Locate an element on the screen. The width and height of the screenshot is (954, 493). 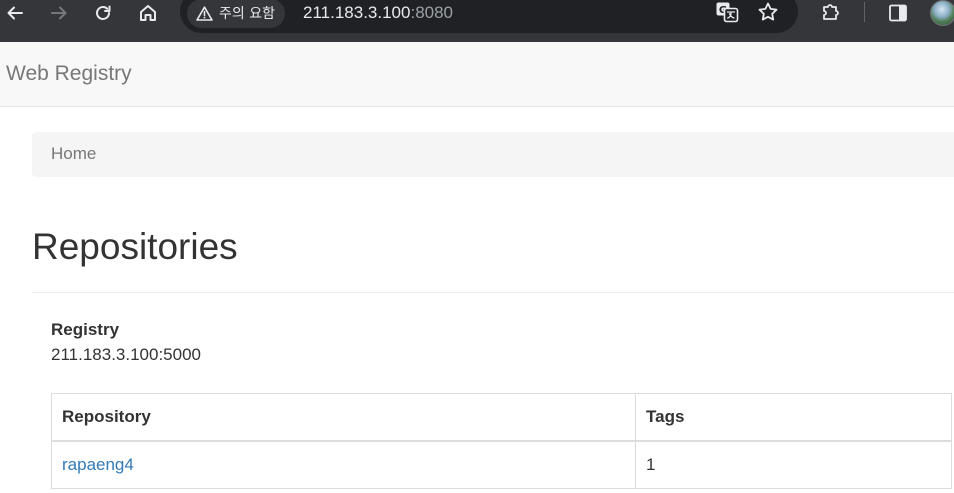
repository-link: rapaeng4 is located at coordinates (98, 464).